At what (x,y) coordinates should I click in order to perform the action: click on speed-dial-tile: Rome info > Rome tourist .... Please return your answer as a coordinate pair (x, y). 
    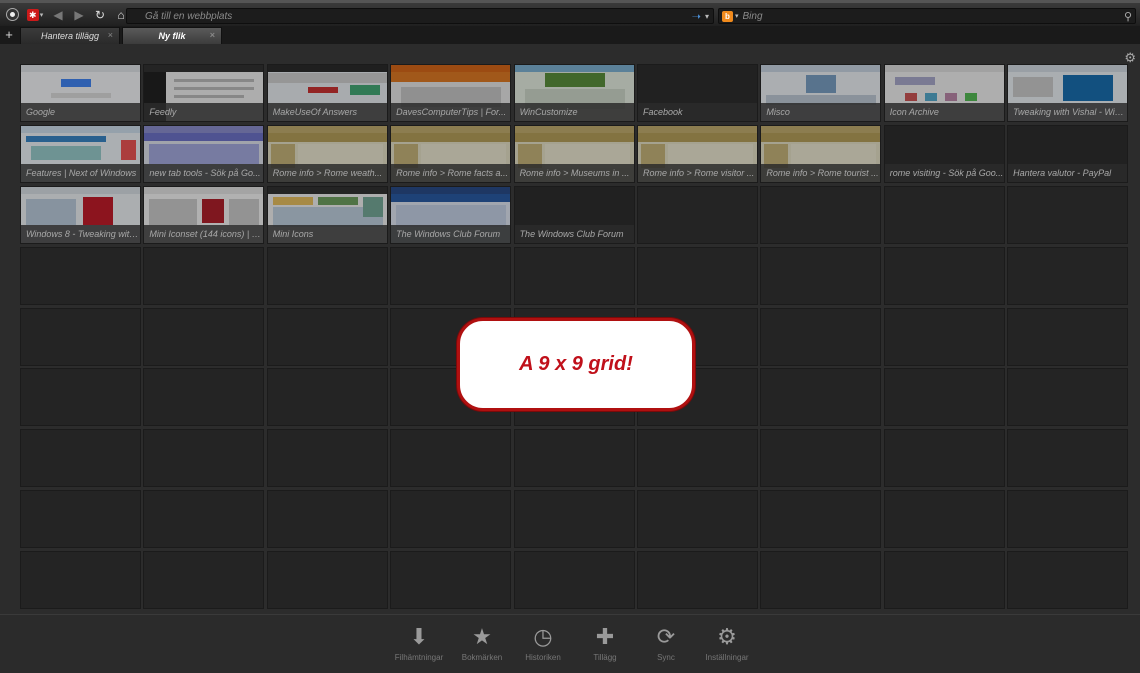
    Looking at the image, I should click on (821, 153).